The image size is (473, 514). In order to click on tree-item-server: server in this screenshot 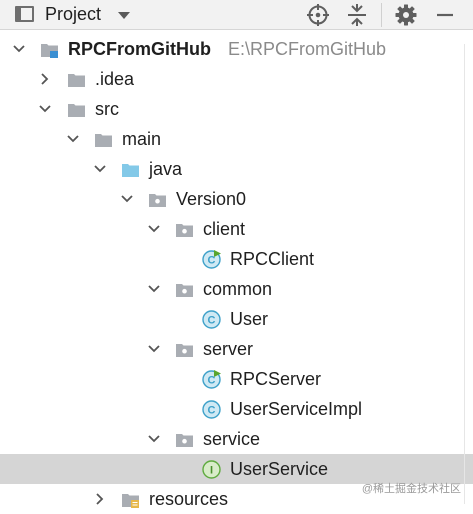, I will do `click(236, 349)`.